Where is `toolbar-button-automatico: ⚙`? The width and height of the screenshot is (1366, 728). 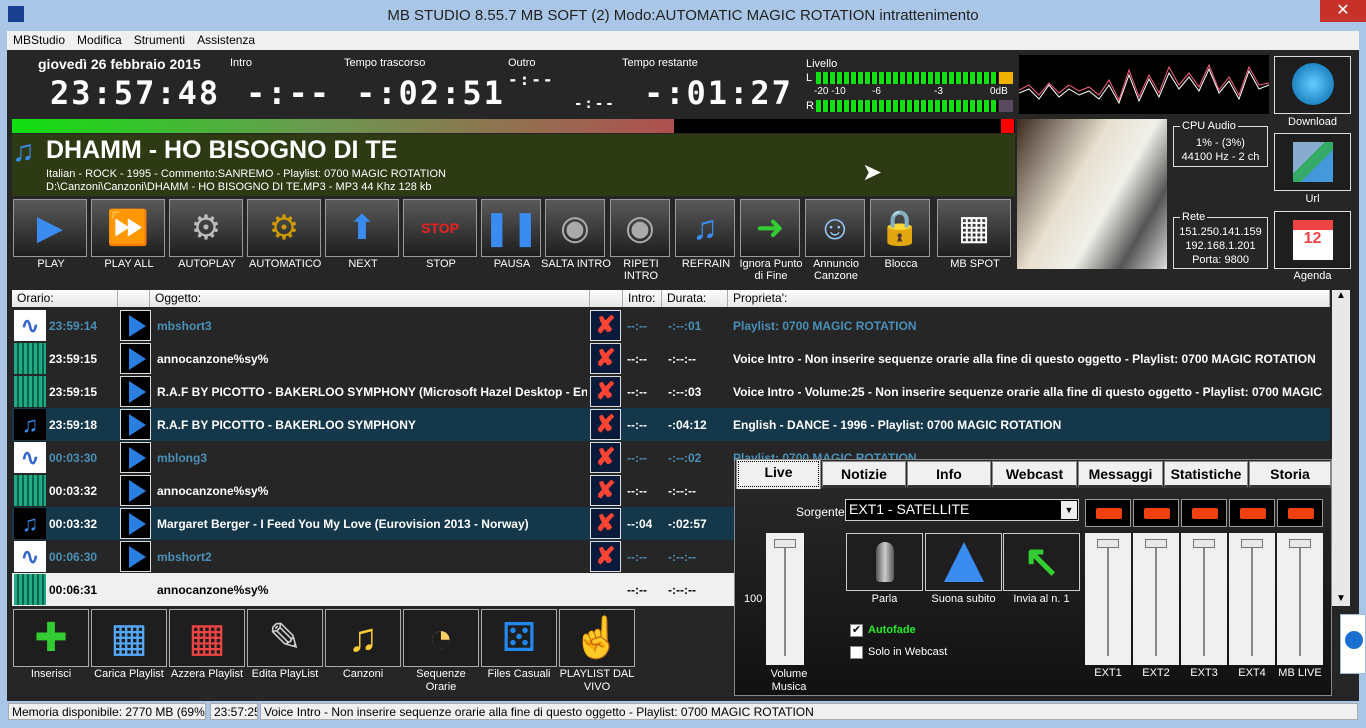
toolbar-button-automatico: ⚙ is located at coordinates (284, 228).